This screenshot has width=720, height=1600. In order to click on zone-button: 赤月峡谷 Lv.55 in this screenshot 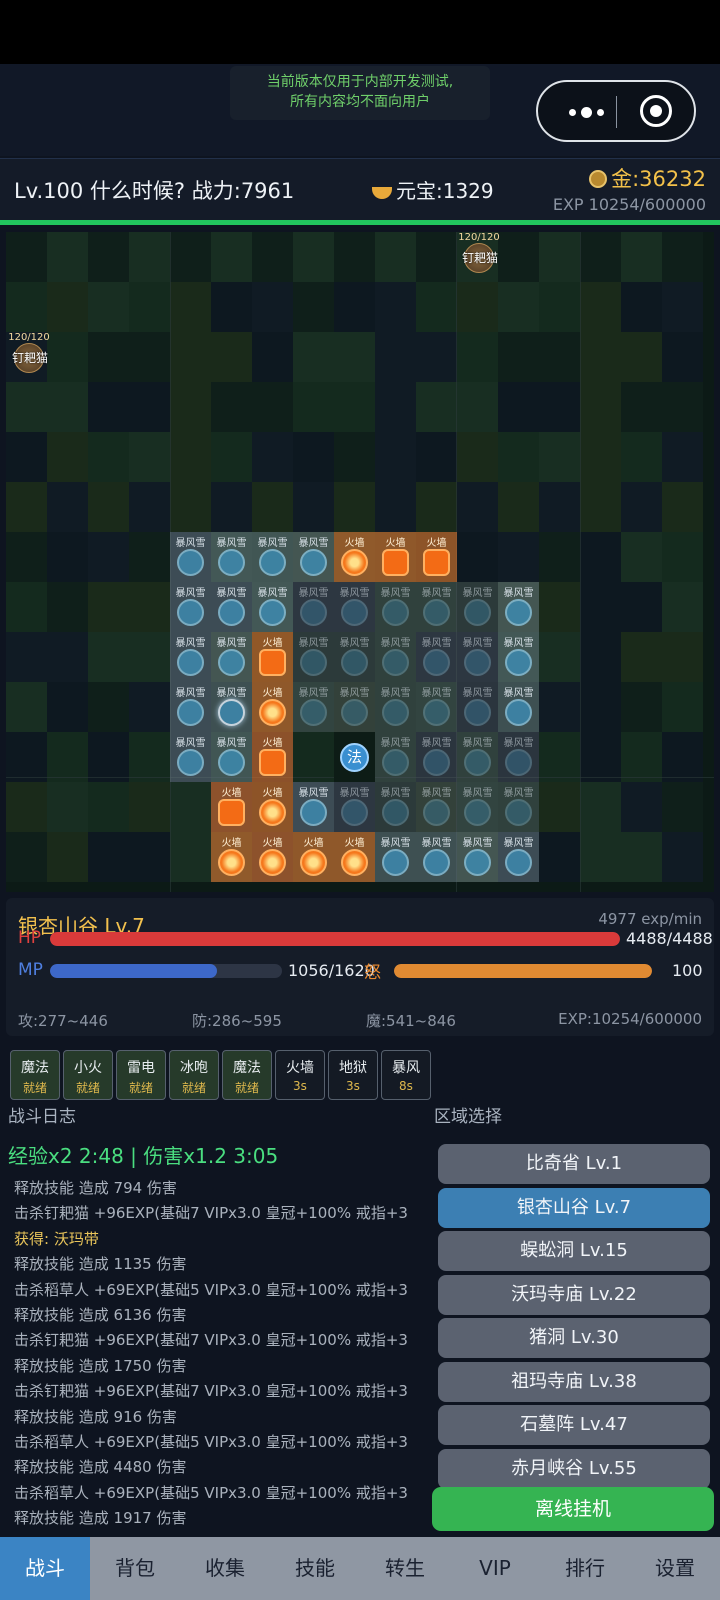, I will do `click(574, 1468)`.